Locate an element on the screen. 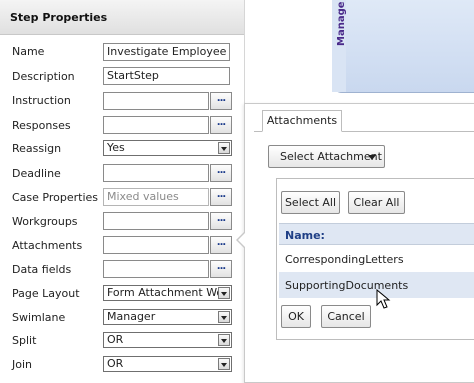 The width and height of the screenshot is (474, 383). deadline-label: Deadline is located at coordinates (36, 173).